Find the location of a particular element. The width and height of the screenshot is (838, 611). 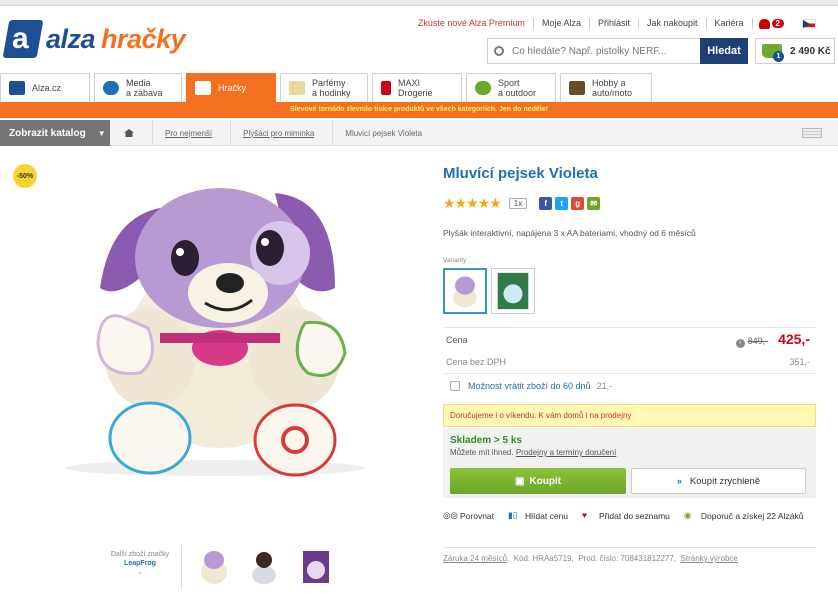

bottle-icon is located at coordinates (386, 88).